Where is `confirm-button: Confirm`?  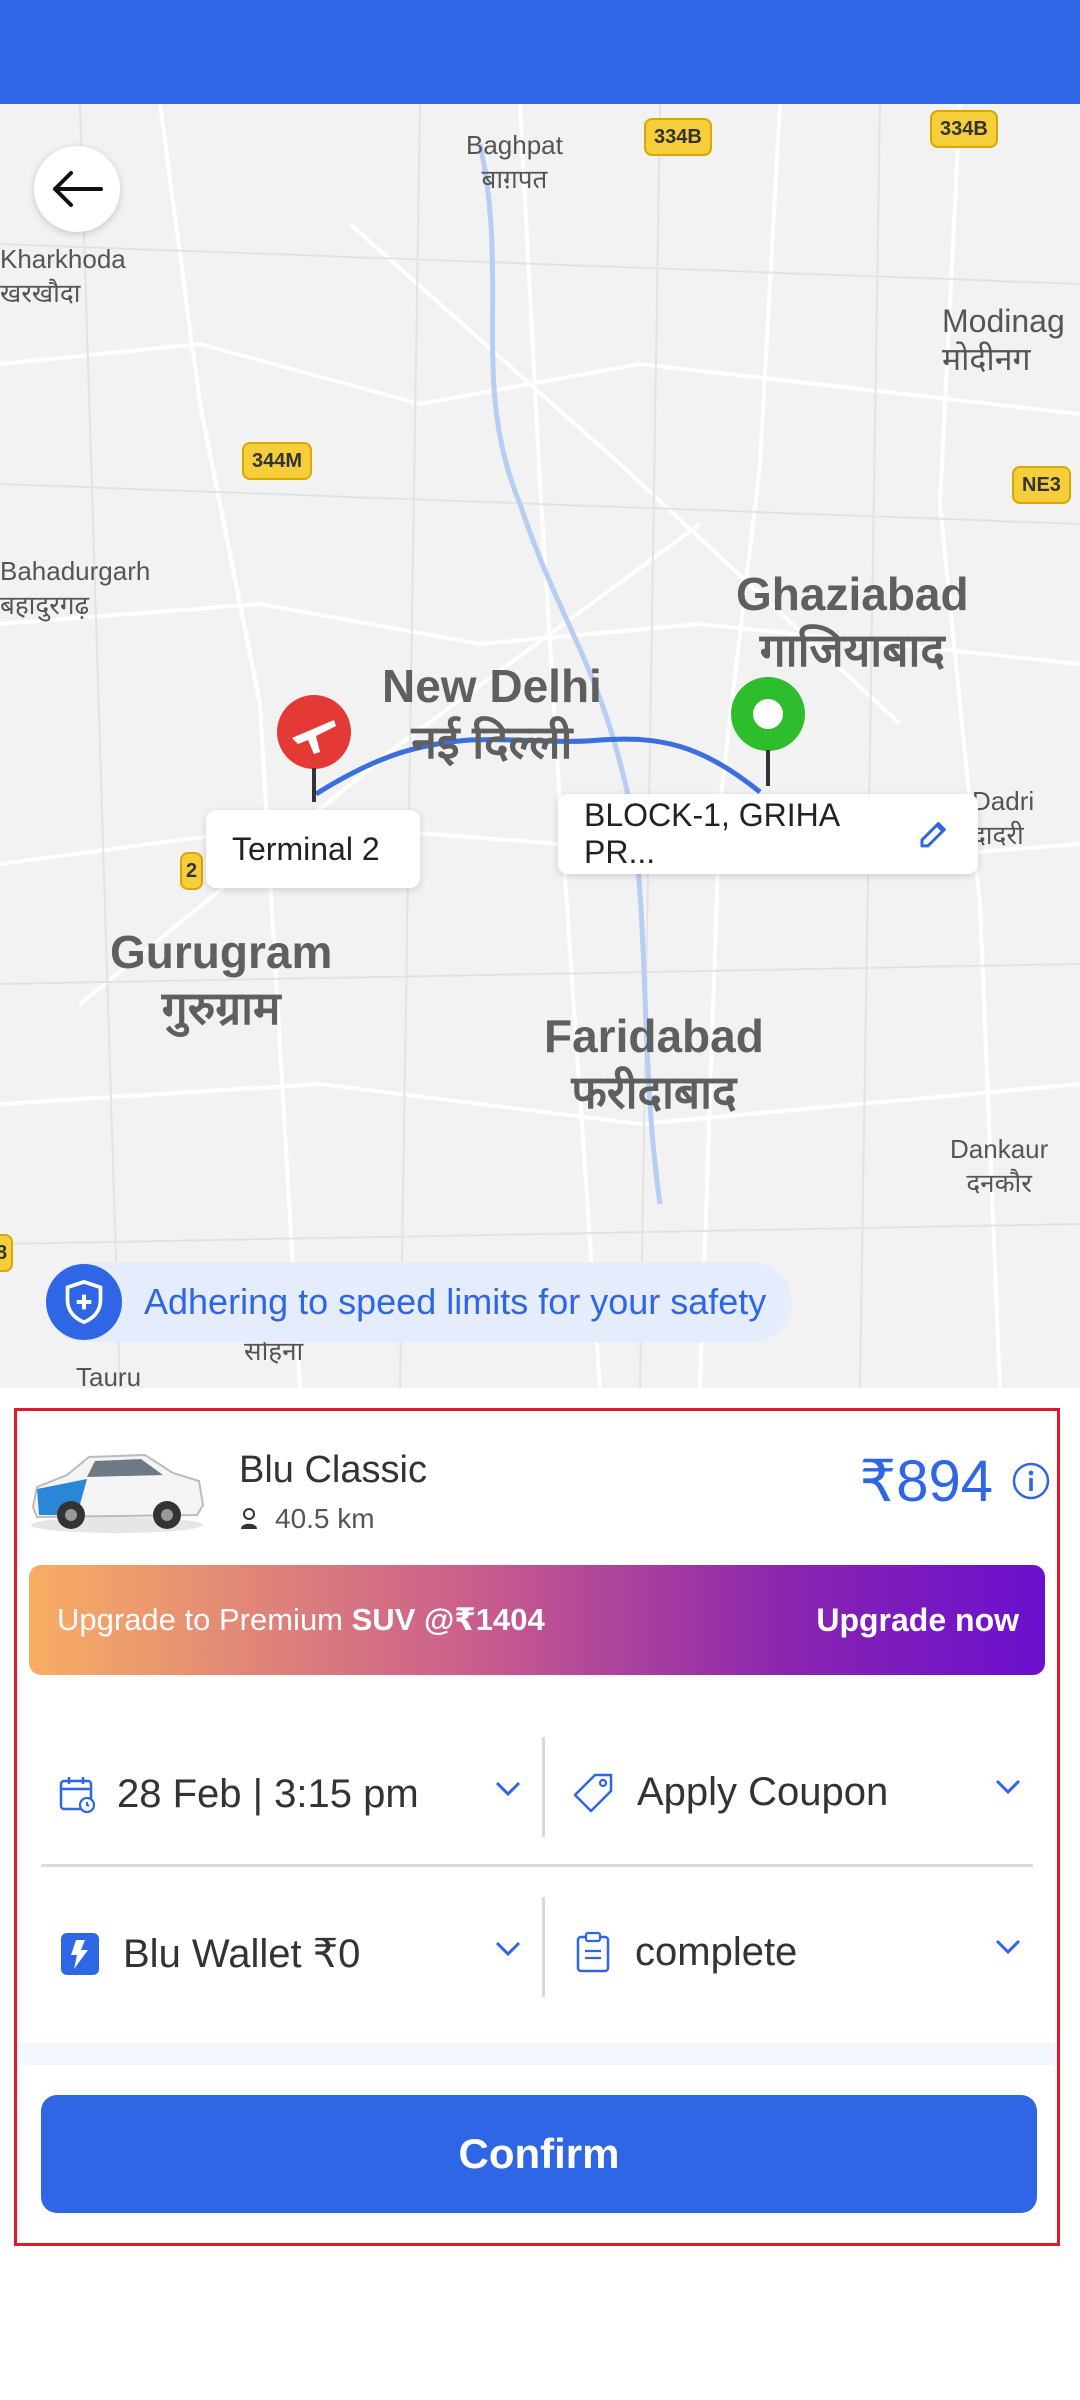 confirm-button: Confirm is located at coordinates (539, 2154).